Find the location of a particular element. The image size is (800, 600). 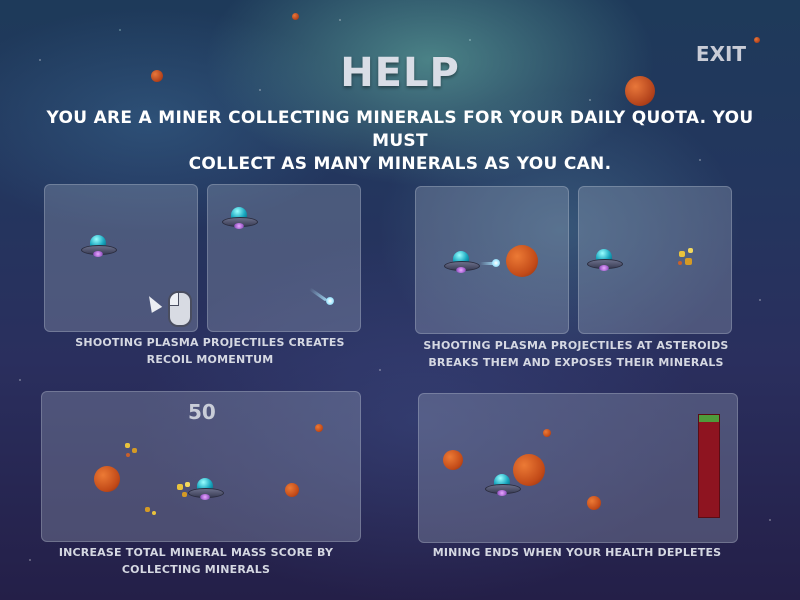

intro-line-2: COLLECT AS MANY MINERALS AS YOU CAN. is located at coordinates (400, 164).